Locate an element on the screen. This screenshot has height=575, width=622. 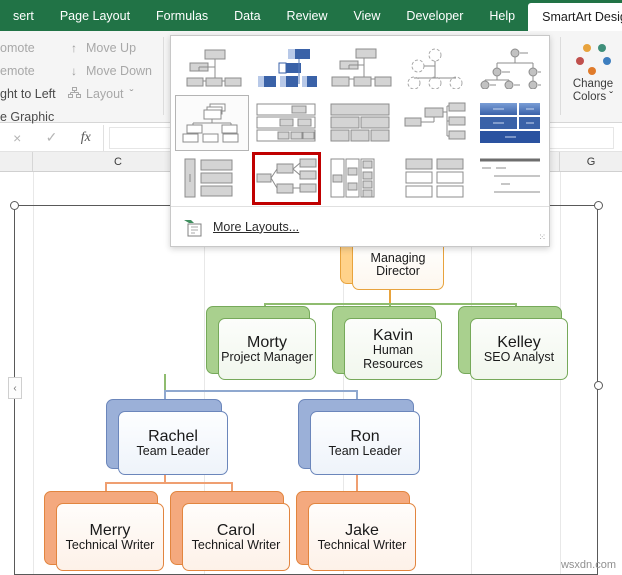
layout-option-name-and-title-org-chart is located at coordinates (286, 67).